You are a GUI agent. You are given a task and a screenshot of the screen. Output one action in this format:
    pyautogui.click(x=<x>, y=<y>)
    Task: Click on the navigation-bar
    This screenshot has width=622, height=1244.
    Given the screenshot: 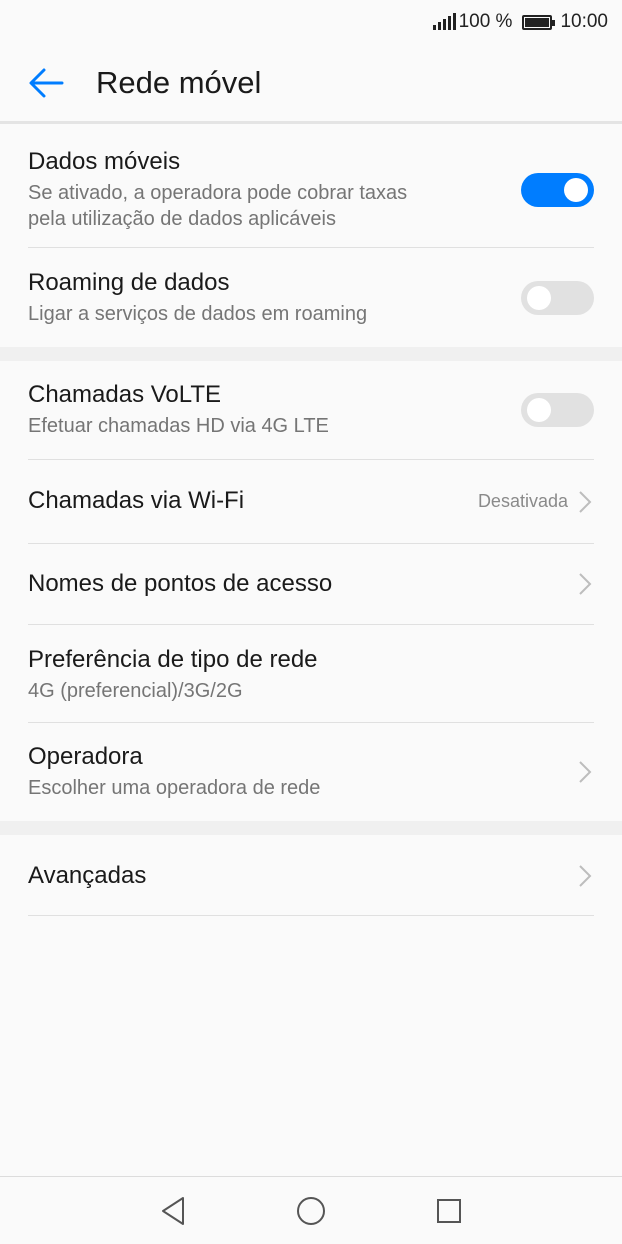 What is the action you would take?
    pyautogui.click(x=311, y=1210)
    